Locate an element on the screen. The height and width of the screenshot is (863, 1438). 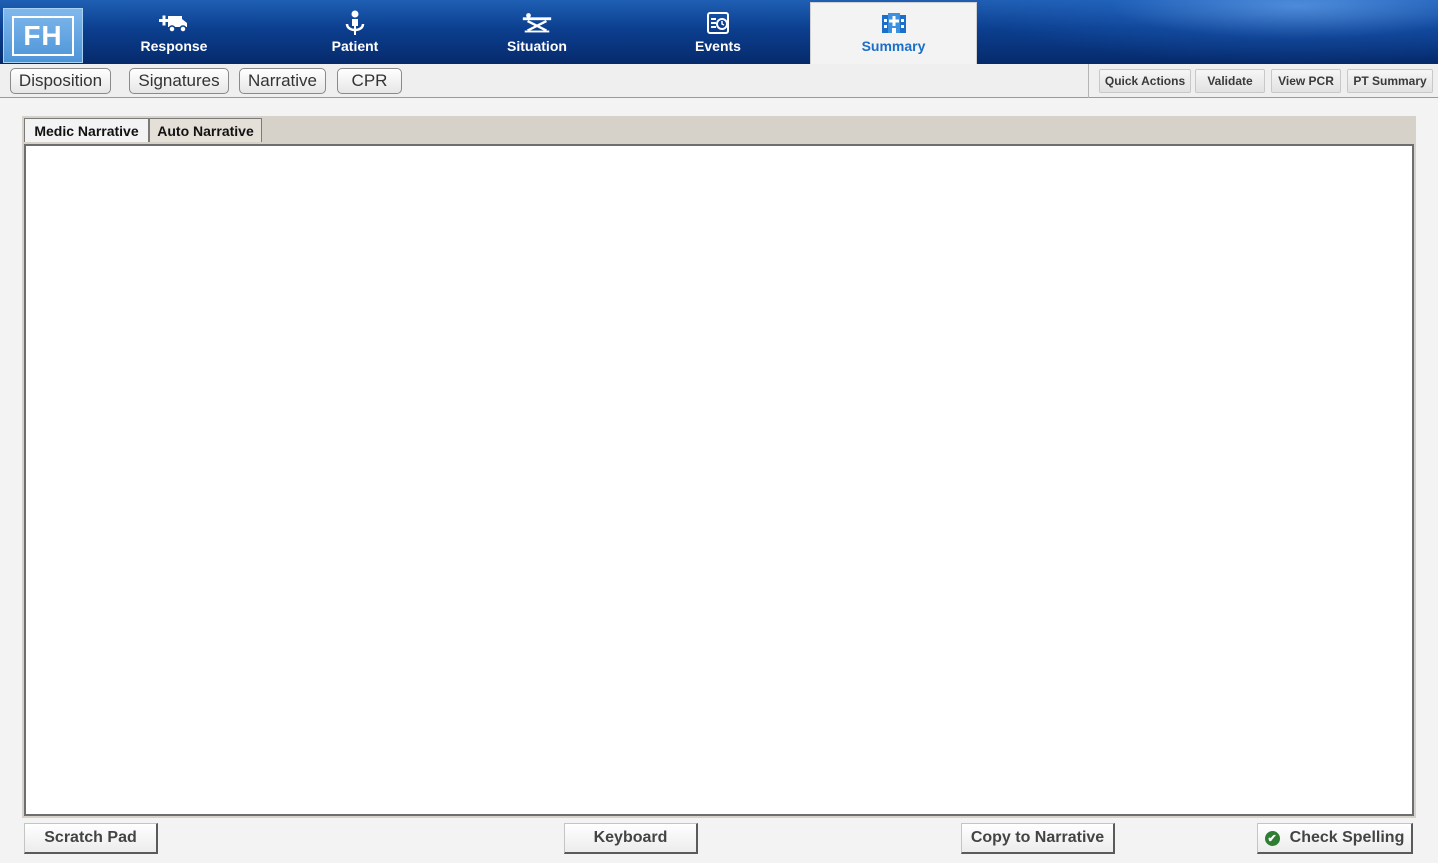
nav-events-label: Events is located at coordinates (718, 46).